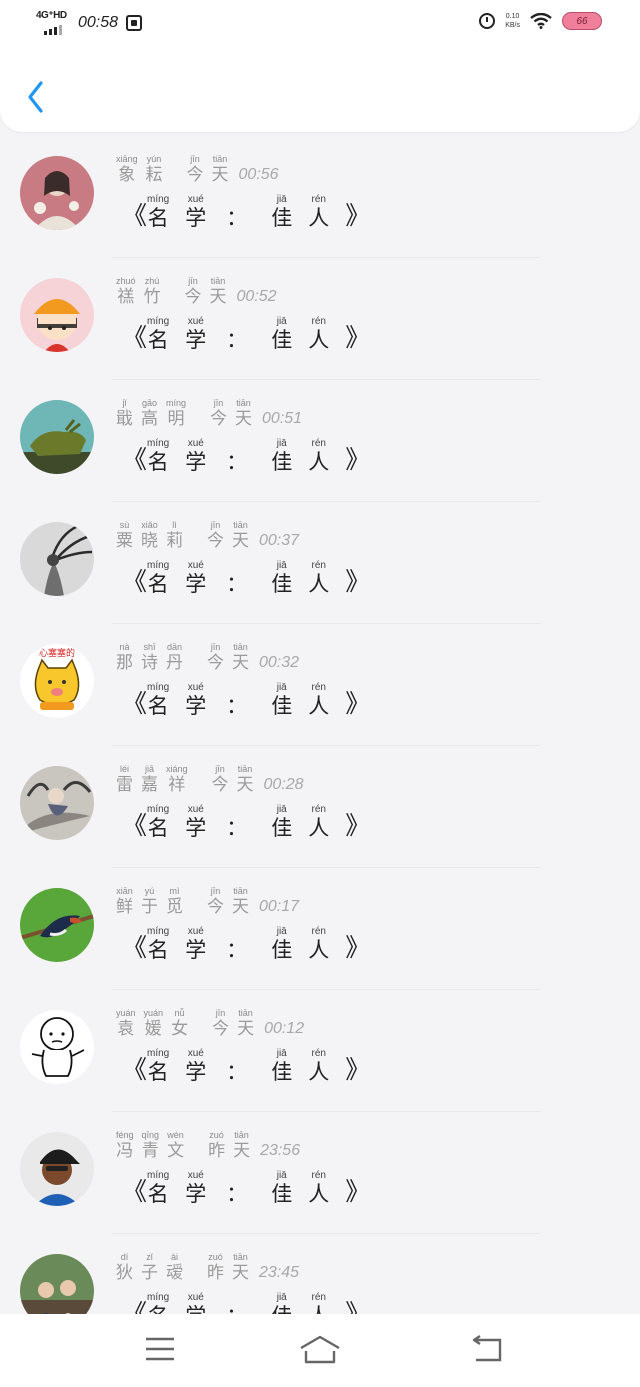  I want to click on author-name-char: féng 冯, so click(125, 1145).